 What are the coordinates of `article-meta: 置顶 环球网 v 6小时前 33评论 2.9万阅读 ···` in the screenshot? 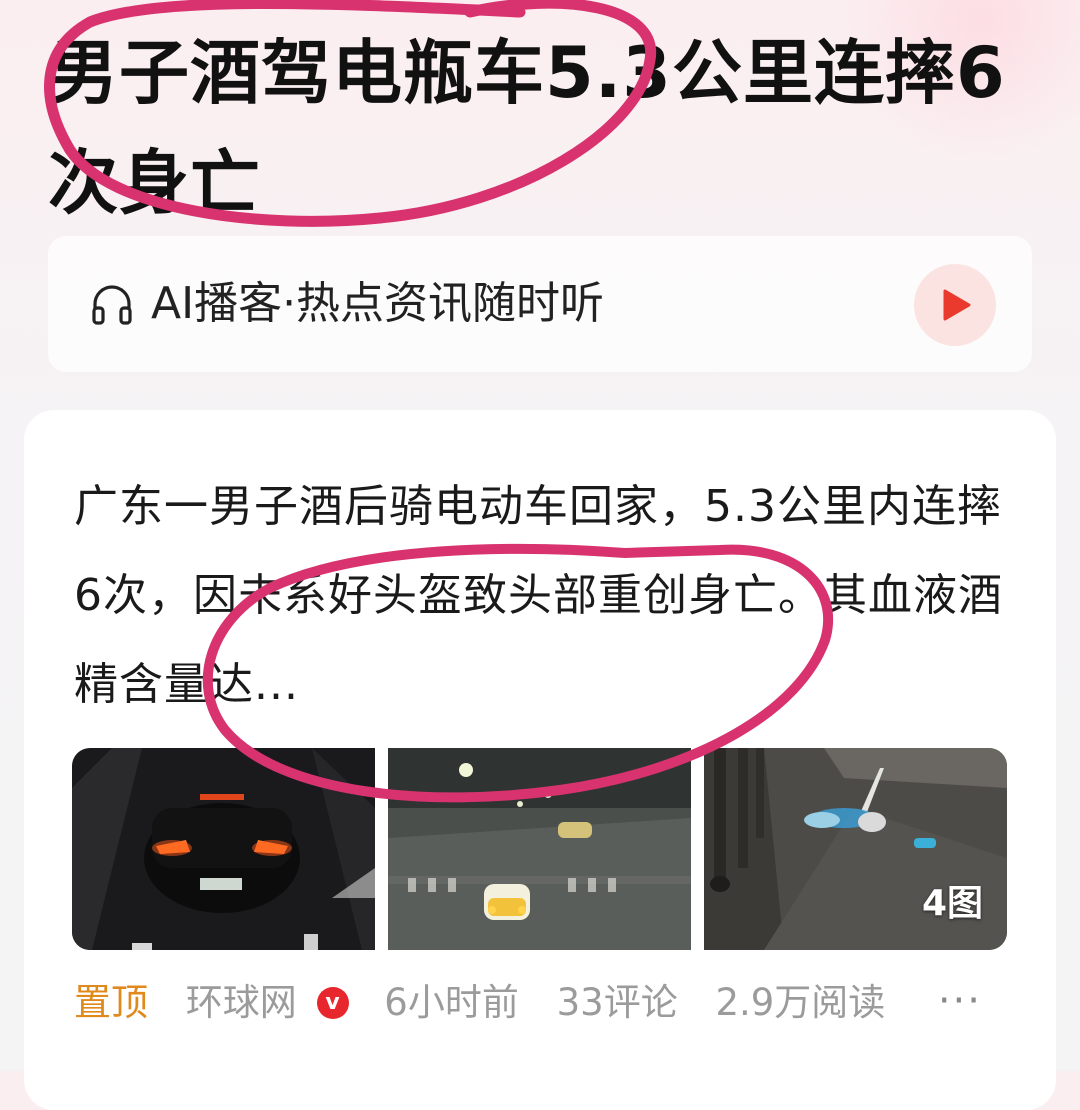 It's located at (544, 1001).